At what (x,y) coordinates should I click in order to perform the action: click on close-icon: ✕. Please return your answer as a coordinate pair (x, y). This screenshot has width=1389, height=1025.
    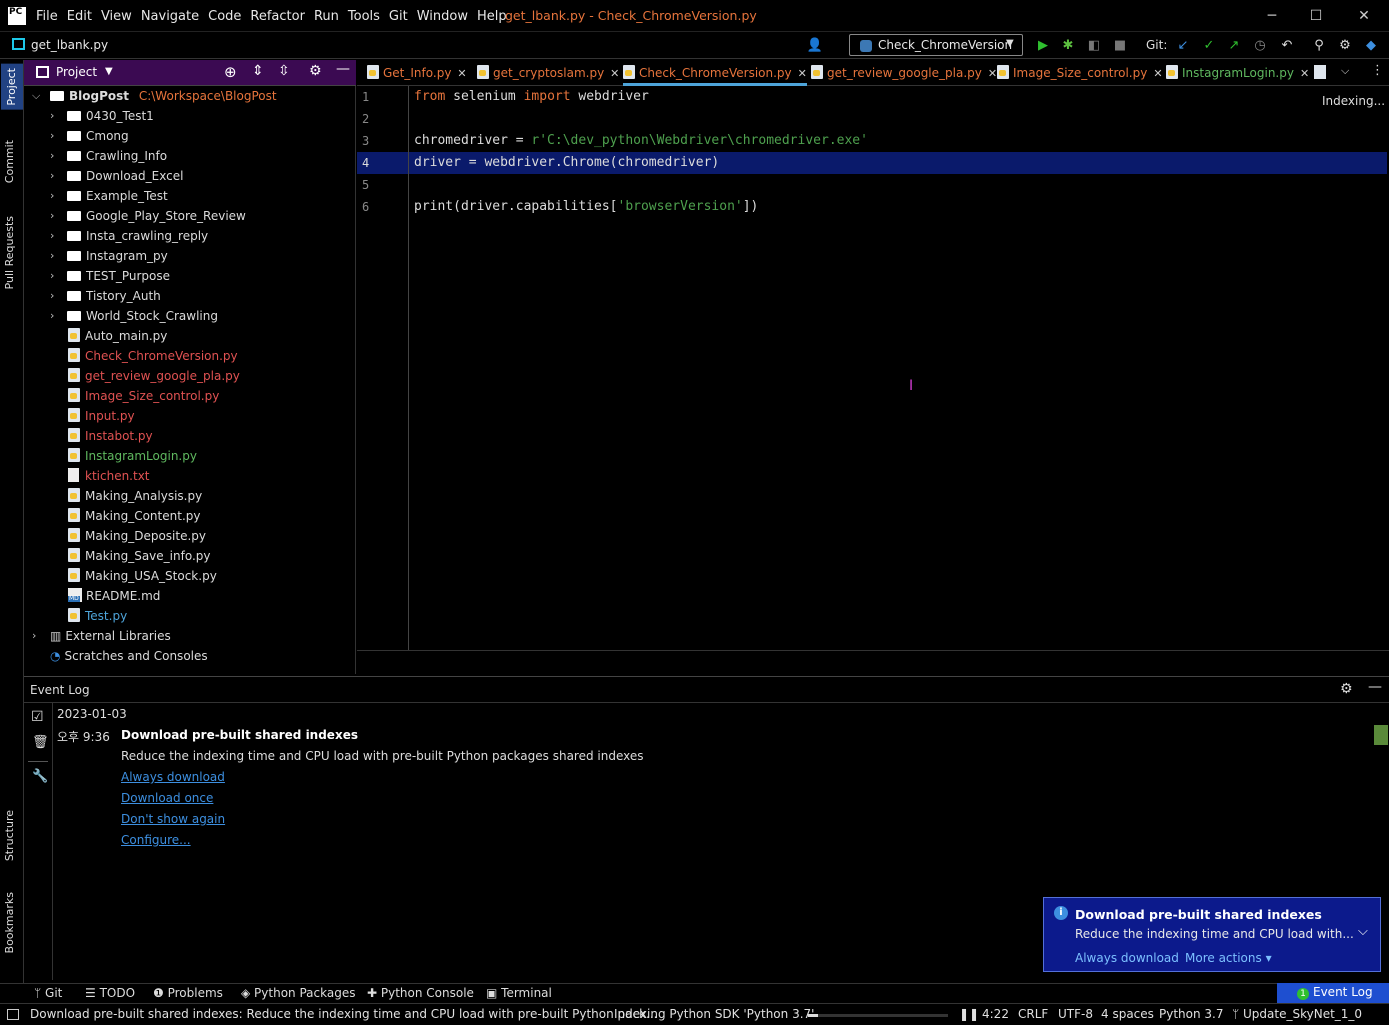
    Looking at the image, I should click on (1364, 16).